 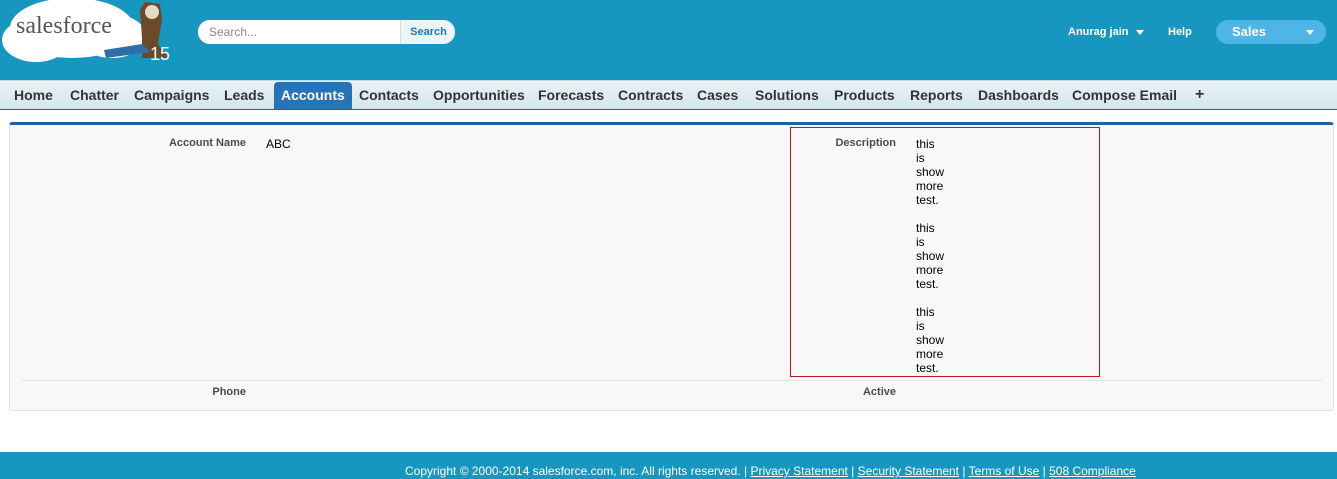 What do you see at coordinates (389, 95) in the screenshot?
I see `tab-contacts: Contacts` at bounding box center [389, 95].